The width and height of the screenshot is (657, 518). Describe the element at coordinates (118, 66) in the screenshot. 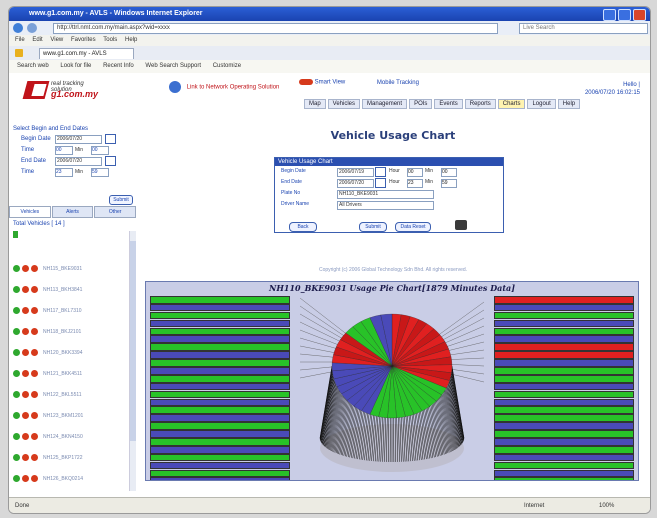

I see `link-recent-info: Recent Info` at that location.